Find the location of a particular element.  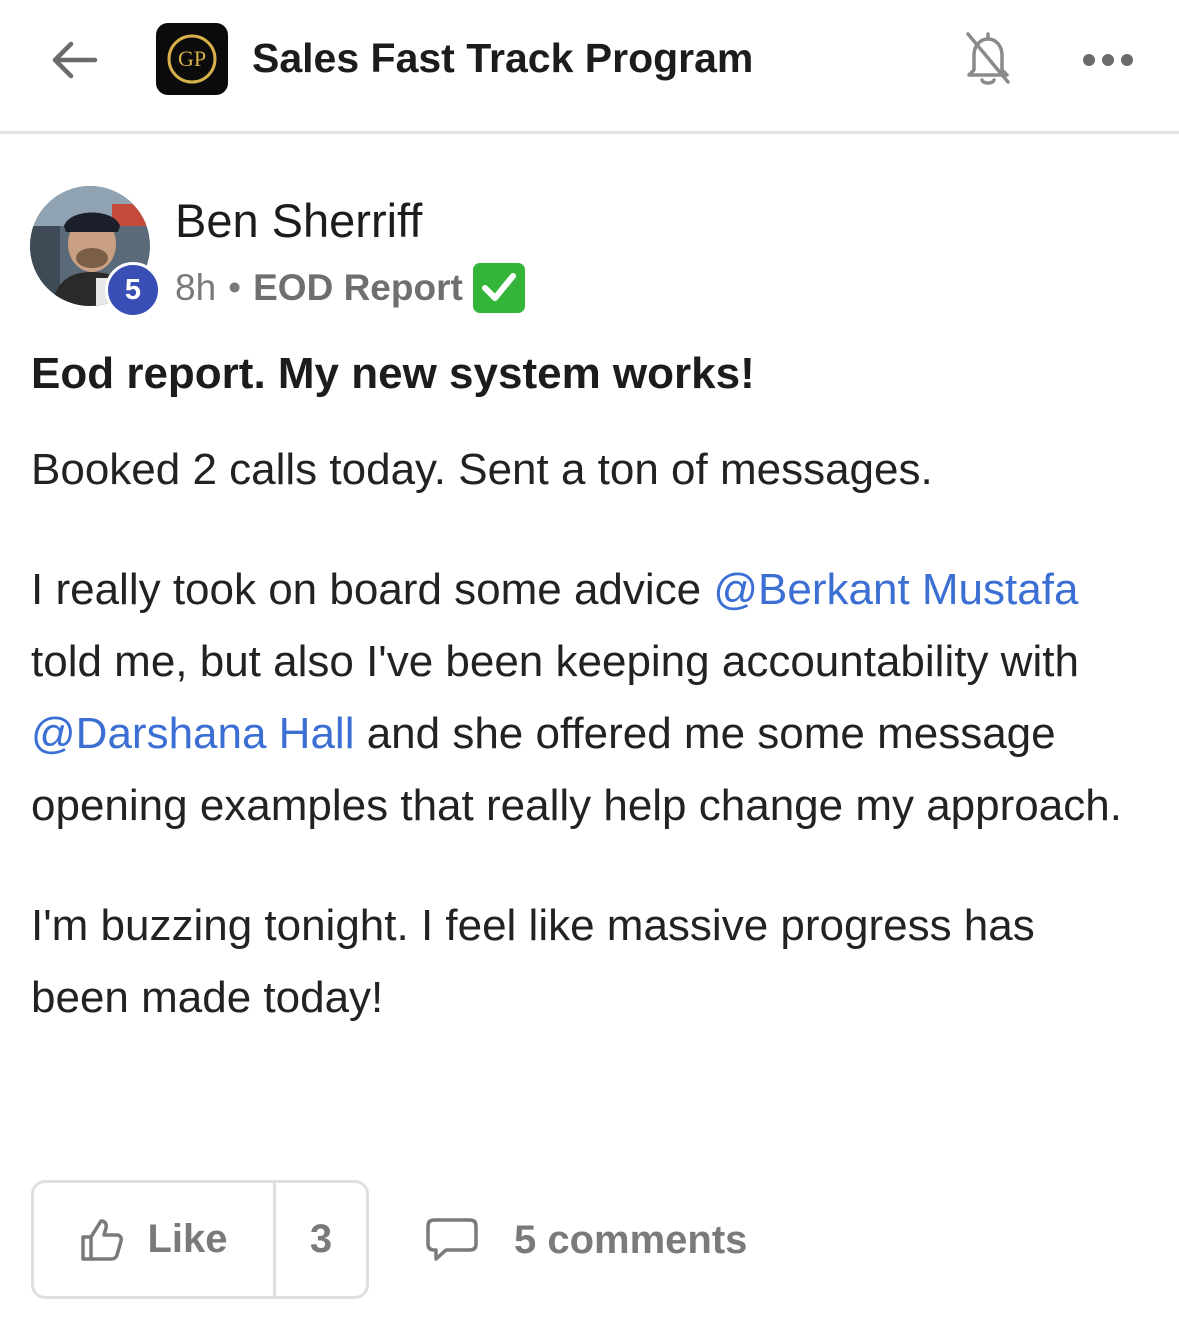

top-bar: GP Sales Fast Track Program is located at coordinates (589, 67).